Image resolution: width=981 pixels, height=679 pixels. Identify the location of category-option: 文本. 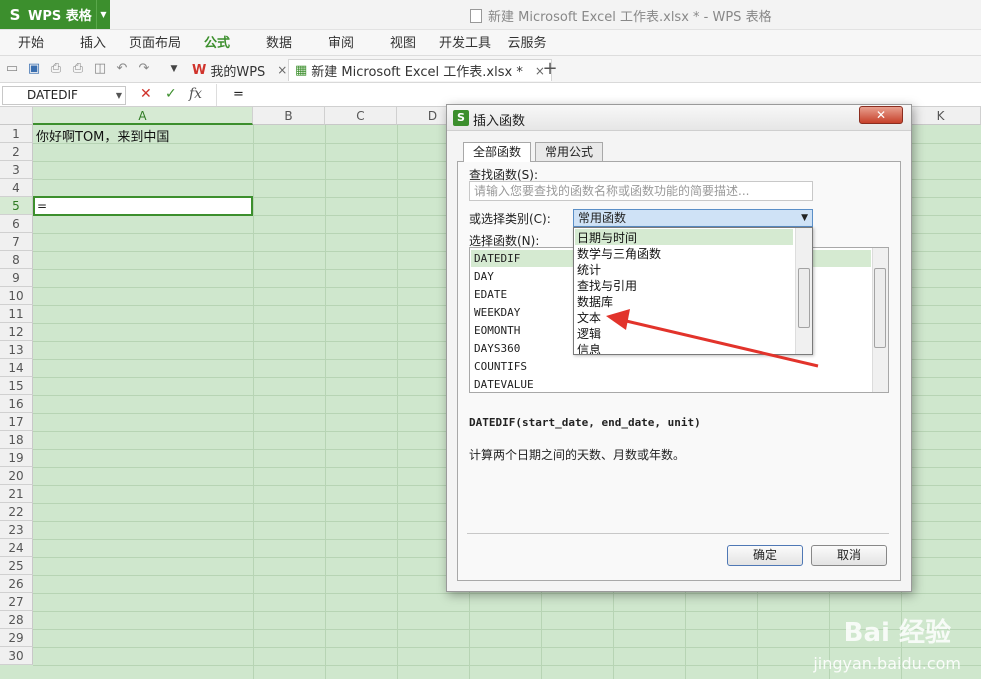
(589, 317).